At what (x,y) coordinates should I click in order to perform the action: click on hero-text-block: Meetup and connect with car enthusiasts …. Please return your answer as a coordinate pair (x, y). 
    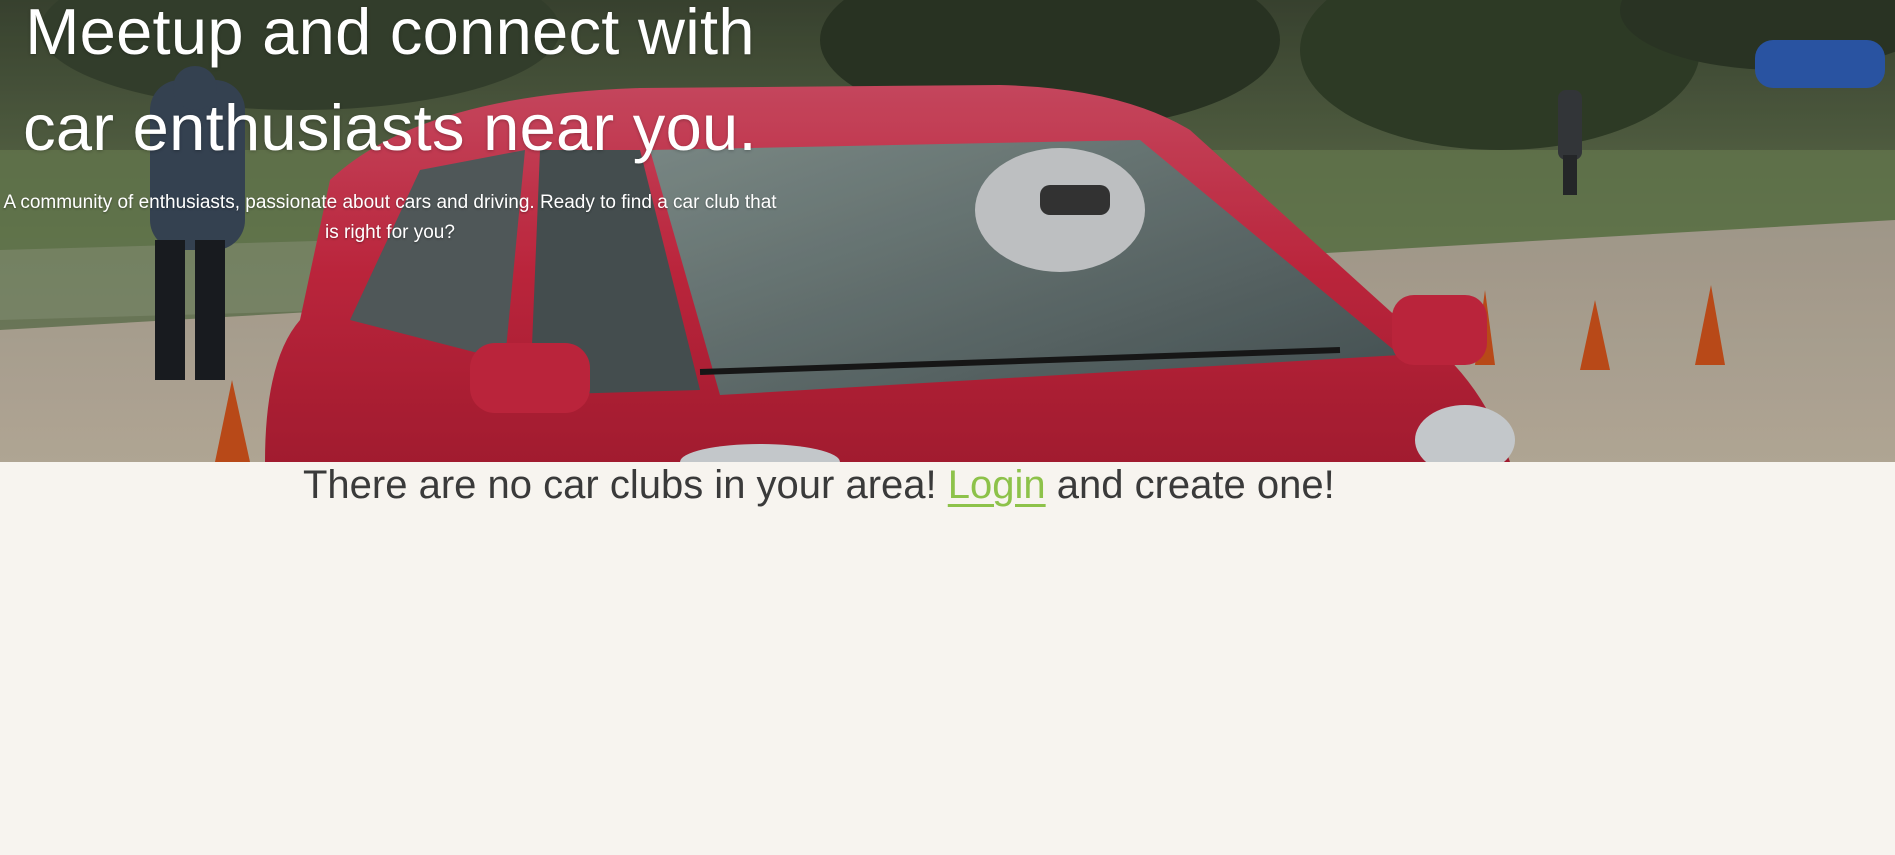
    Looking at the image, I should click on (390, 124).